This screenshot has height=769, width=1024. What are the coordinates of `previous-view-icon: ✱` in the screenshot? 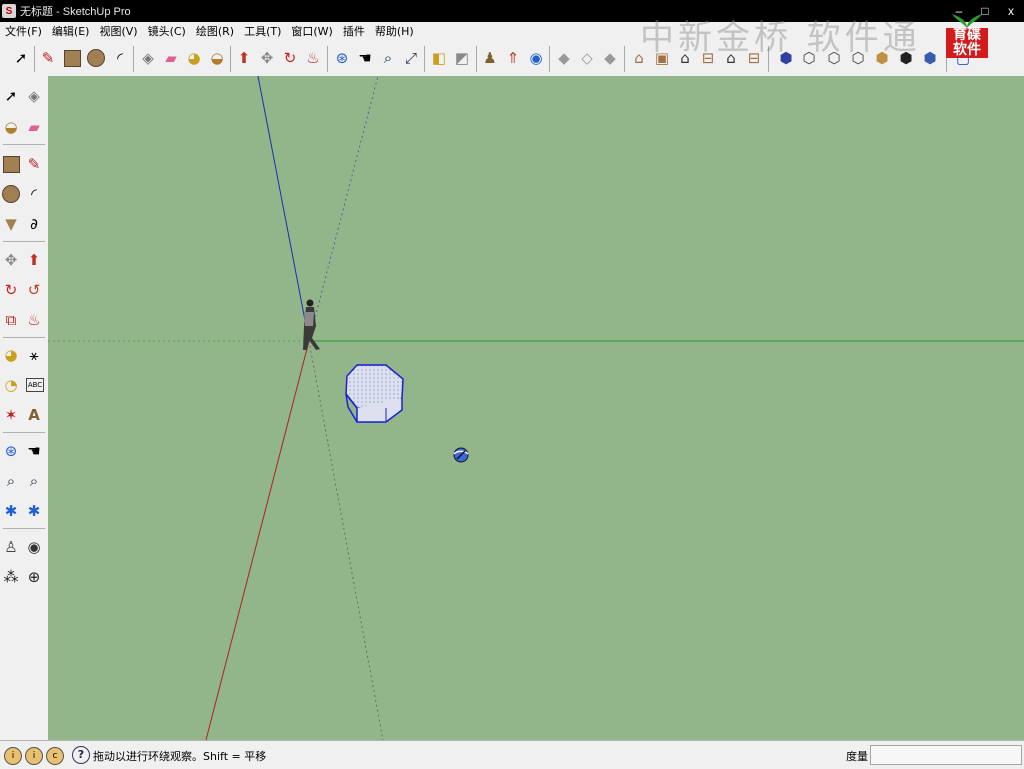 It's located at (34, 511).